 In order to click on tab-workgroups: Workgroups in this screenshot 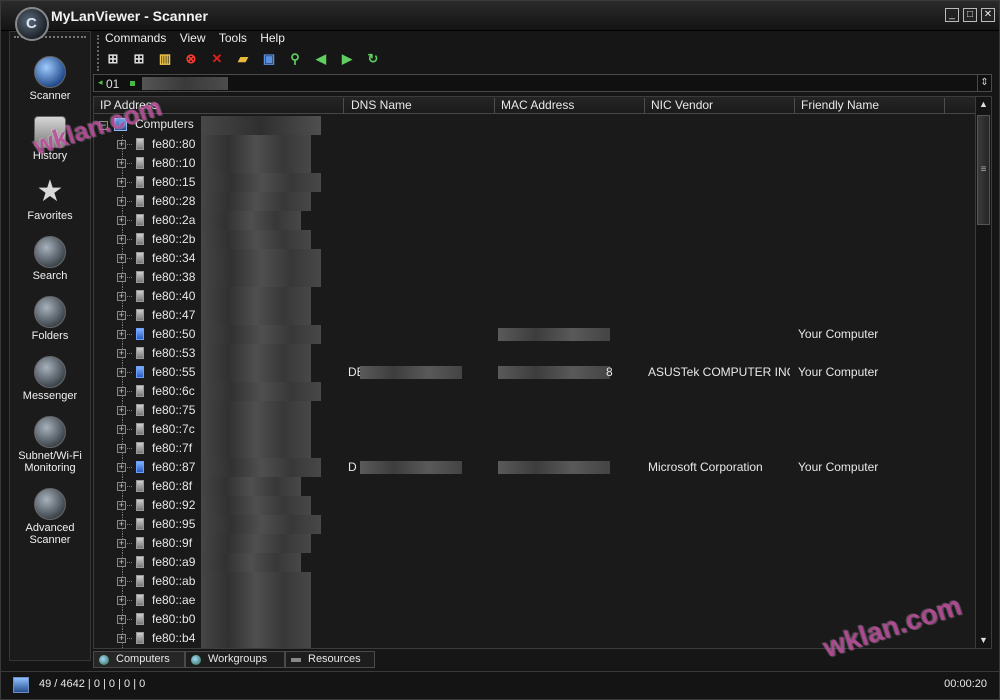, I will do `click(235, 659)`.